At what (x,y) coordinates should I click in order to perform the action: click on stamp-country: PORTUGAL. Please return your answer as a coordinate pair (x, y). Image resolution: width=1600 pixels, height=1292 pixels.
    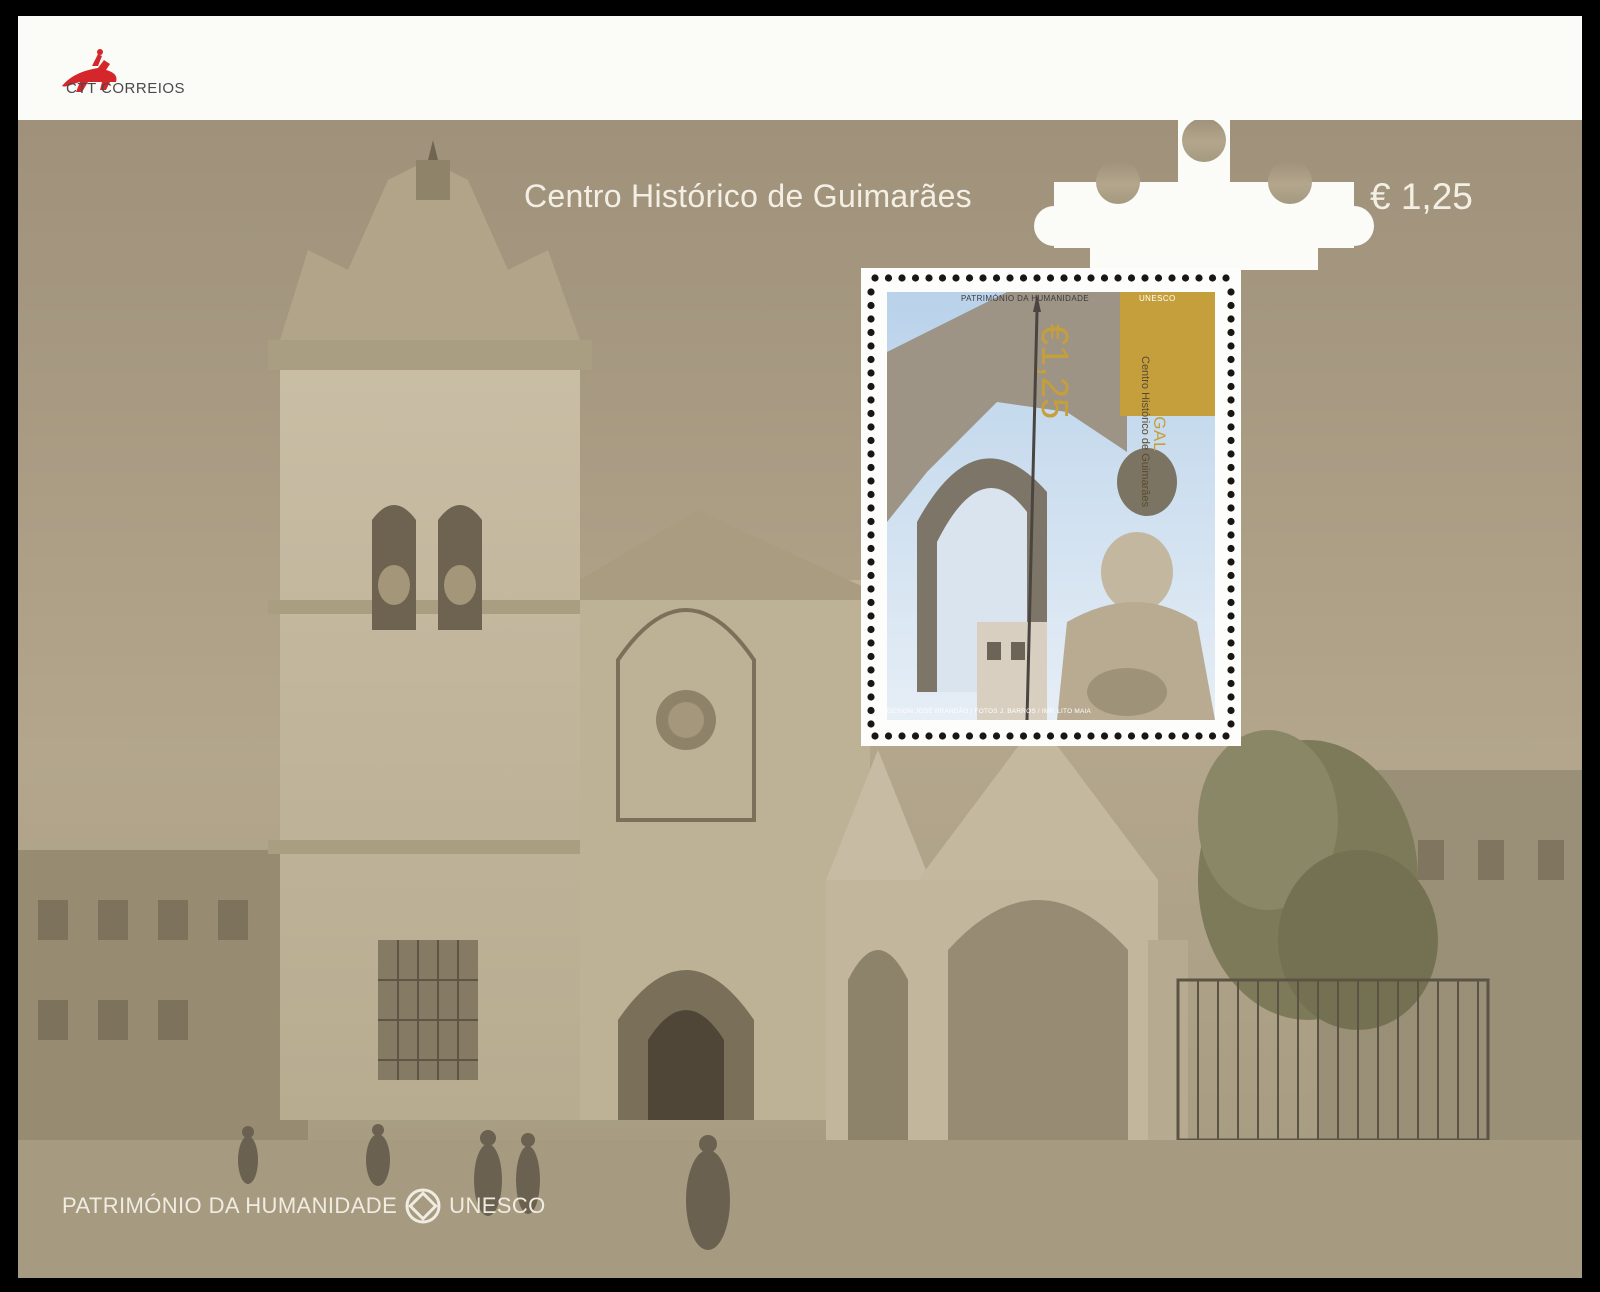
    Looking at the image, I should click on (1159, 403).